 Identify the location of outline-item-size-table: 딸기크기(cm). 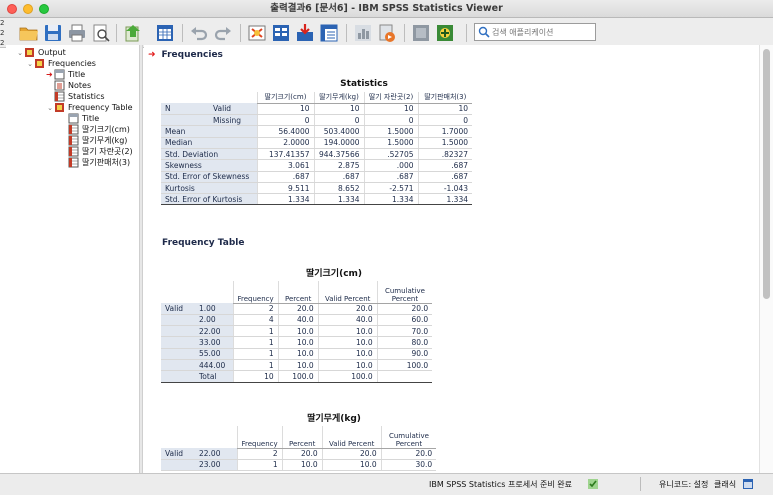
(99, 129).